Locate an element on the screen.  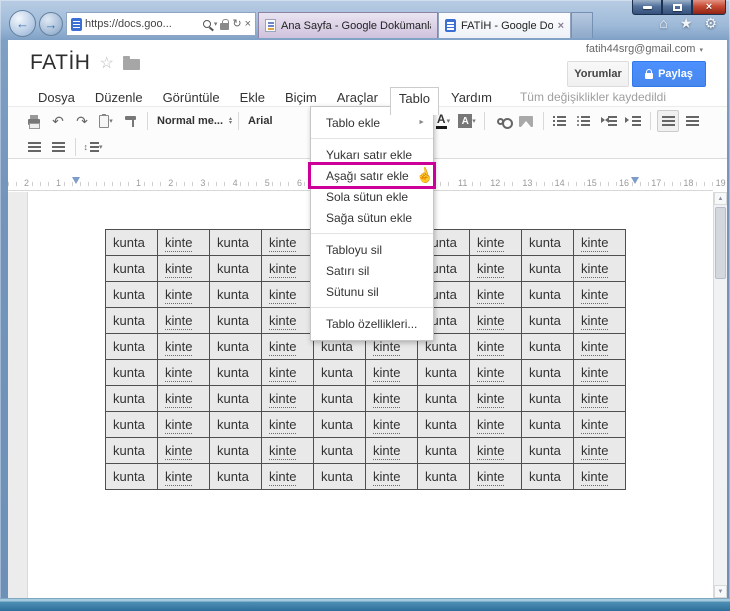
menu-item-sağa-sütun-ekle: Sağa sütun ekle is located at coordinates (372, 217).